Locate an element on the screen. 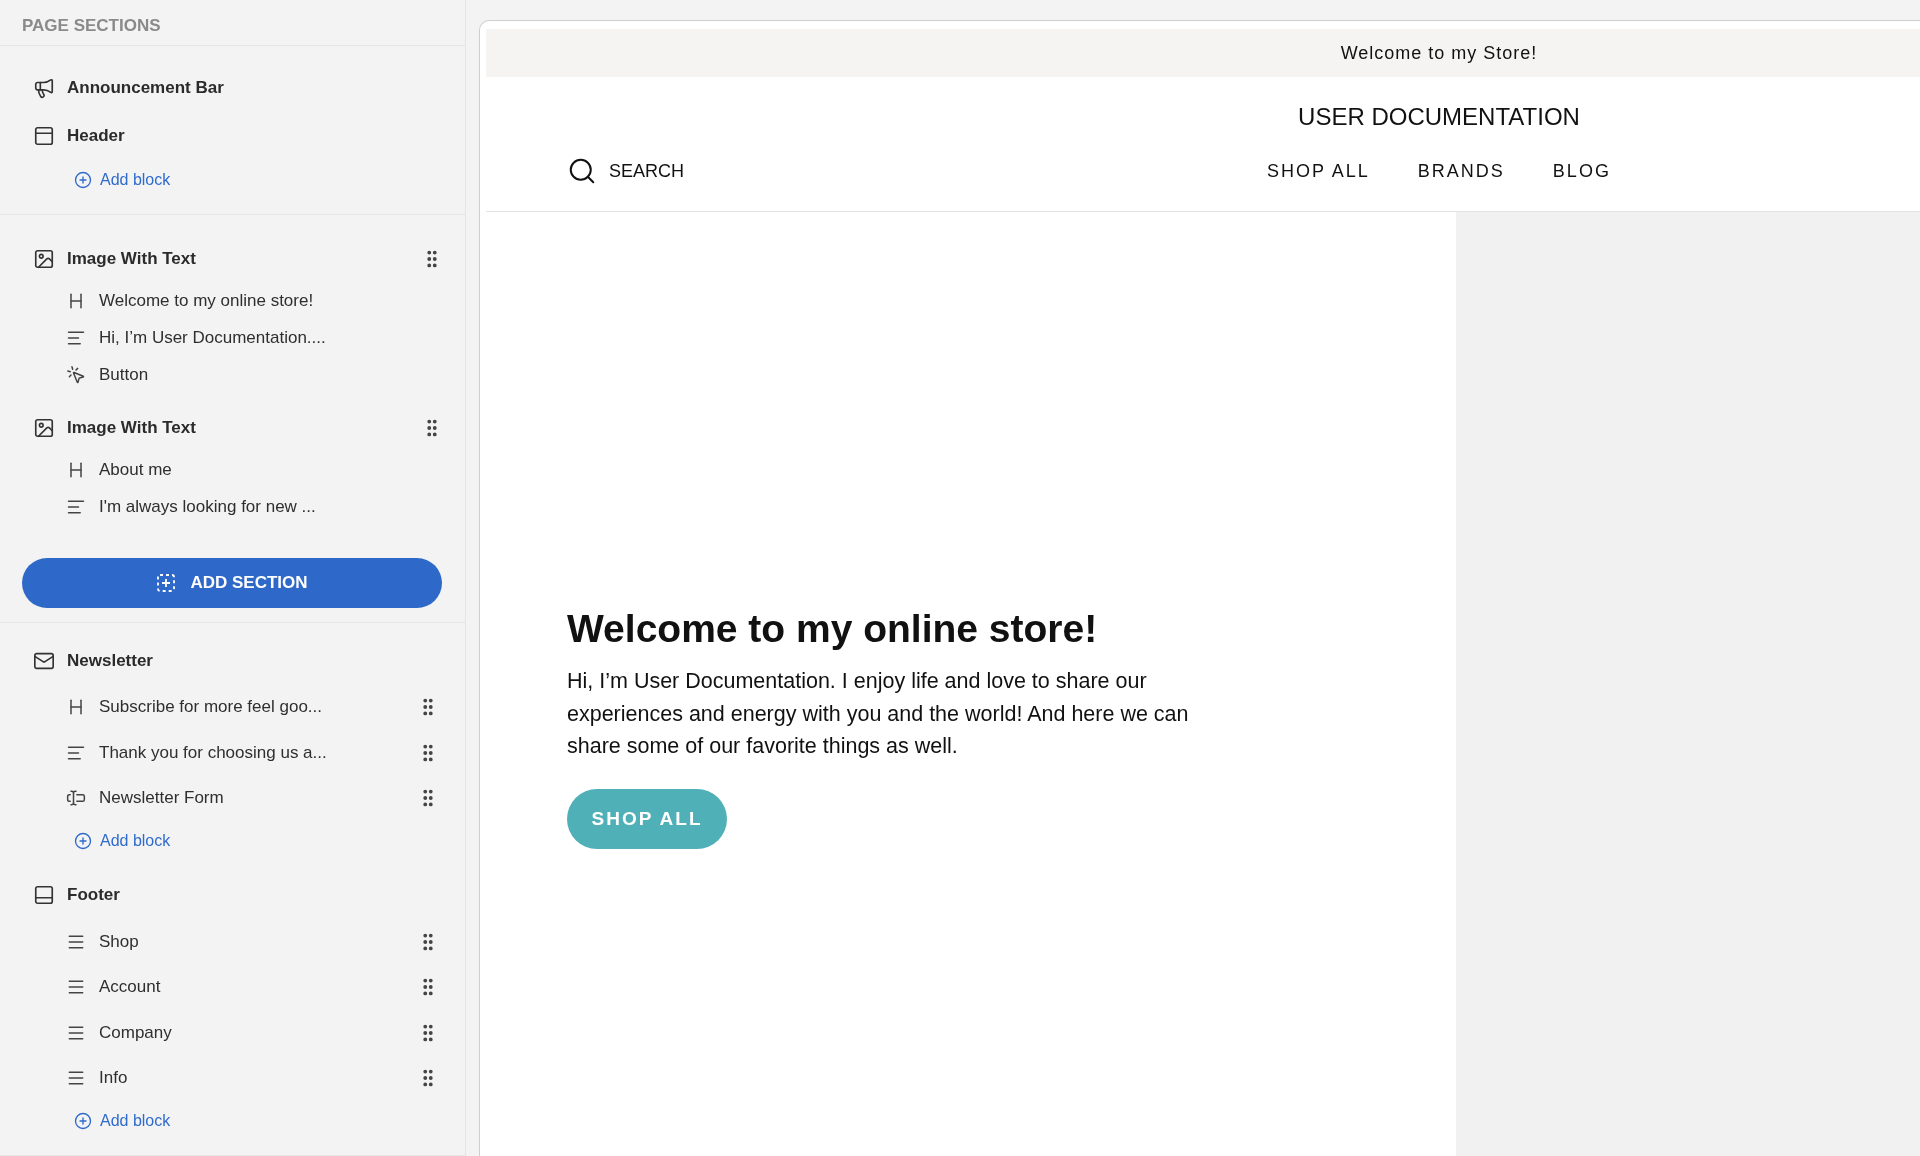 The height and width of the screenshot is (1156, 1920). nav-link: BRANDS is located at coordinates (1461, 171).